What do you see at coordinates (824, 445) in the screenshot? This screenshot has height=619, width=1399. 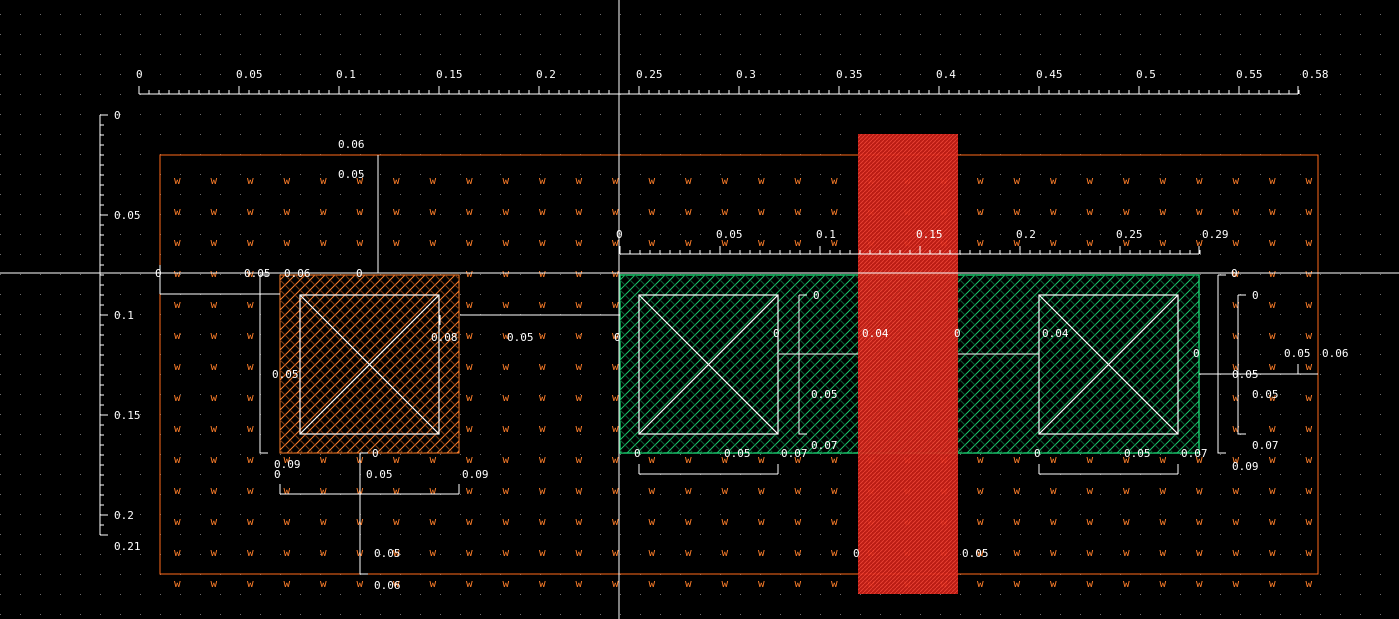 I see `dim-label: 0.07` at bounding box center [824, 445].